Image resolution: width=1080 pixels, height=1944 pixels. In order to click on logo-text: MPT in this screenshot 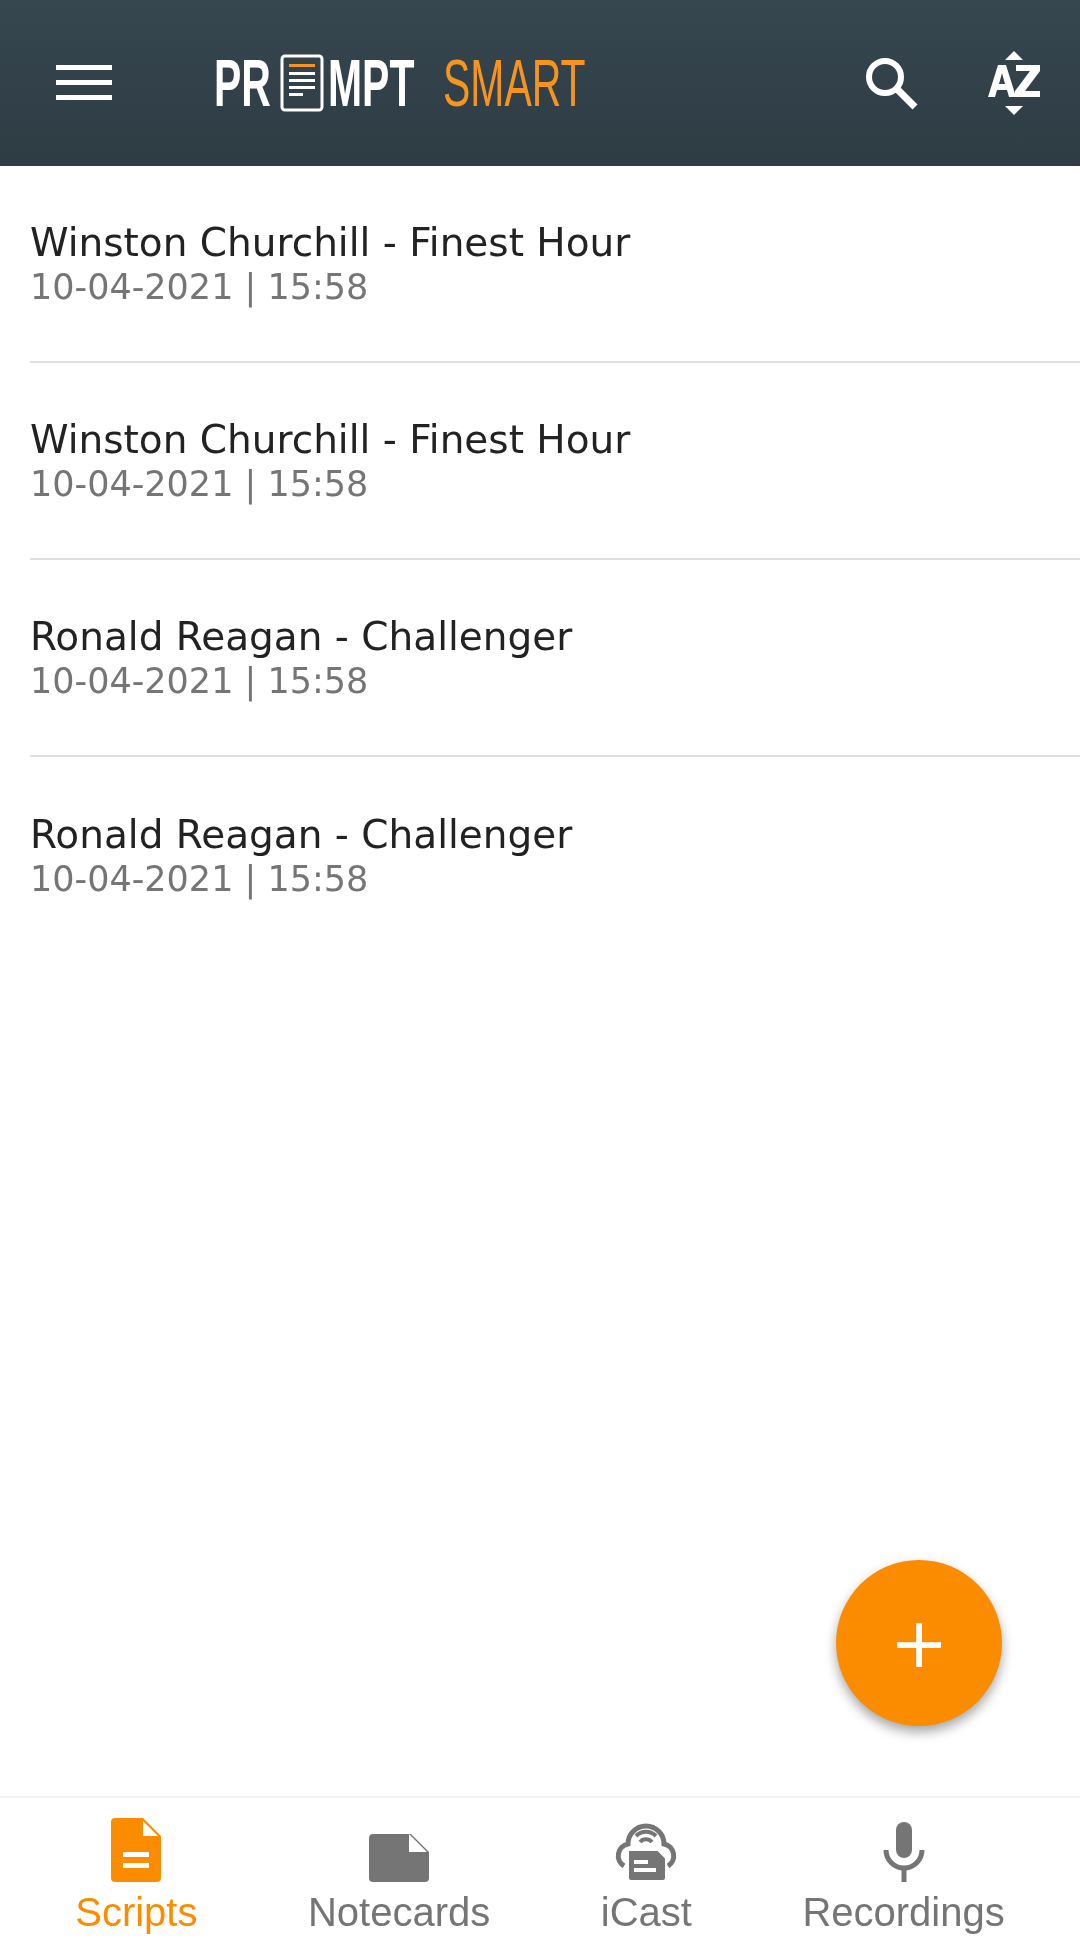, I will do `click(371, 83)`.